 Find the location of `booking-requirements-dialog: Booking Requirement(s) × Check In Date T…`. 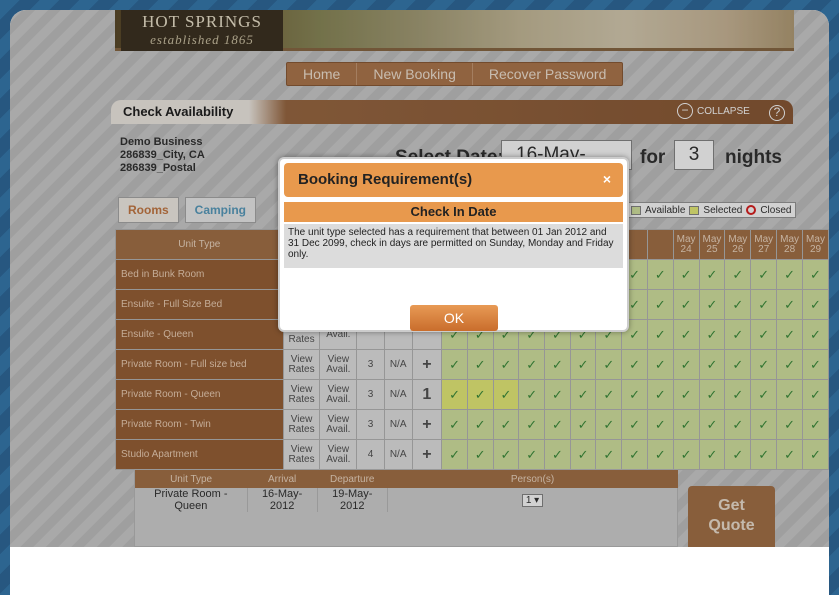

booking-requirements-dialog: Booking Requirement(s) × Check In Date T… is located at coordinates (453, 244).